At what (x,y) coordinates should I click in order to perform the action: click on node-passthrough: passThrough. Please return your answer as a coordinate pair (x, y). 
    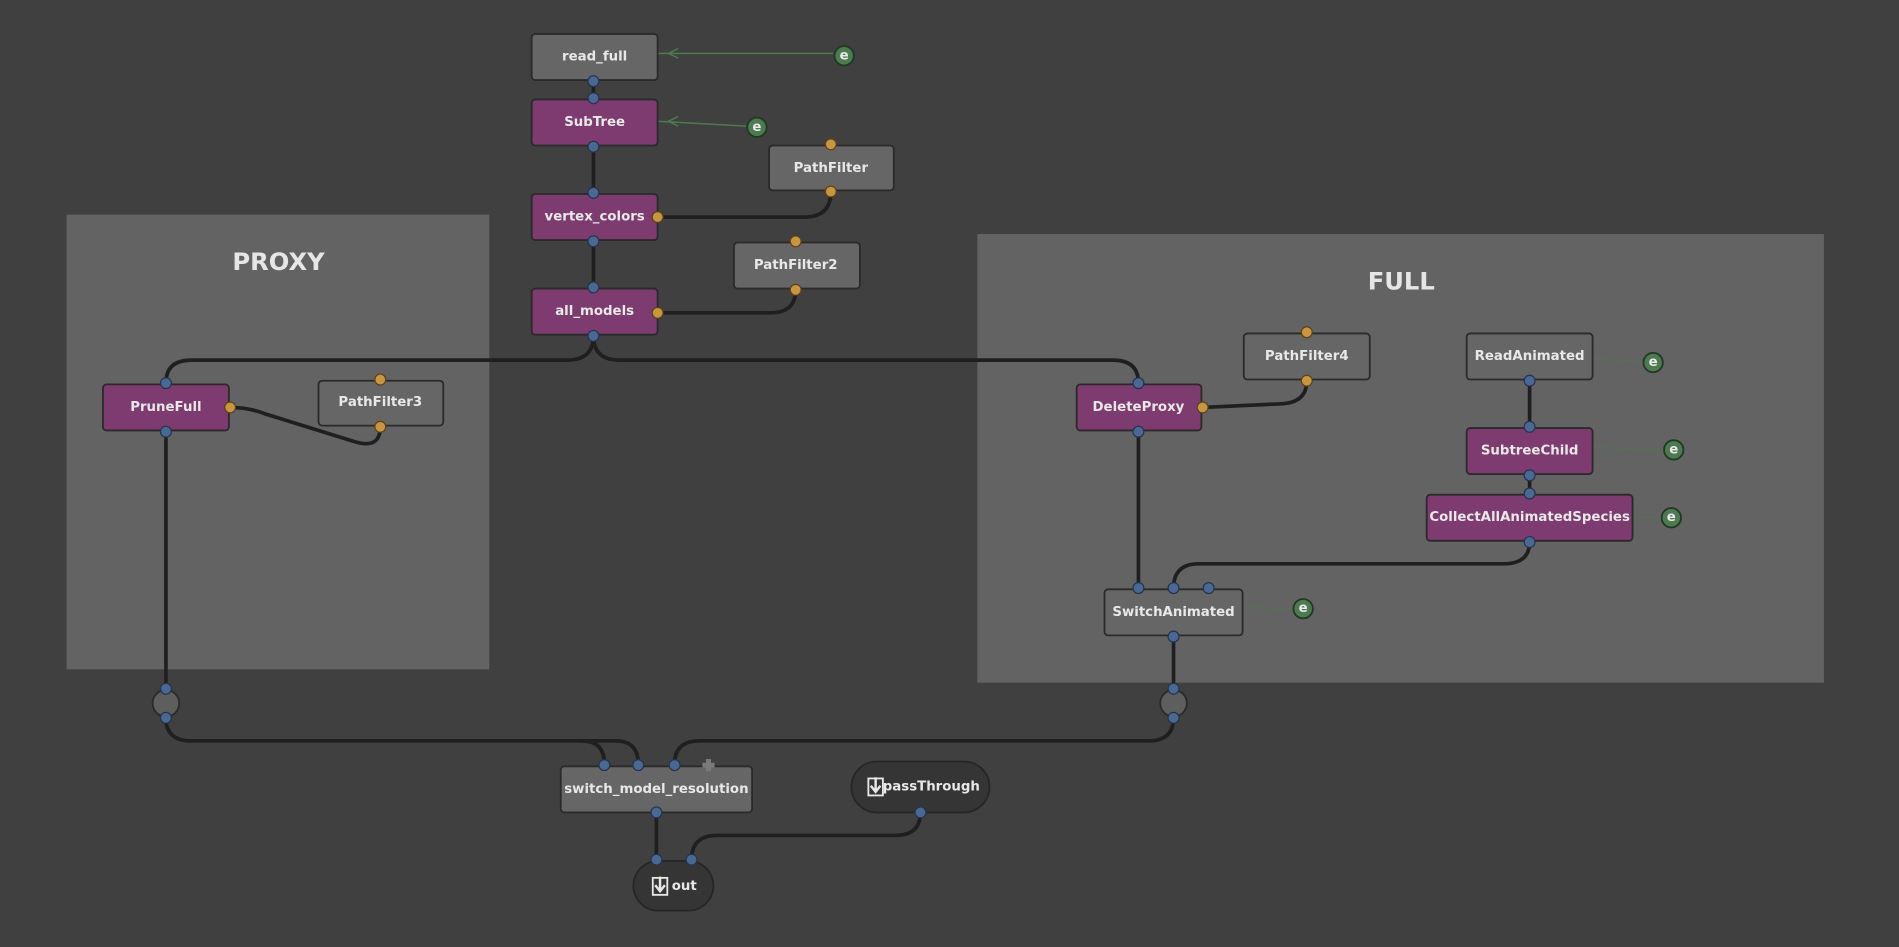
    Looking at the image, I should click on (920, 787).